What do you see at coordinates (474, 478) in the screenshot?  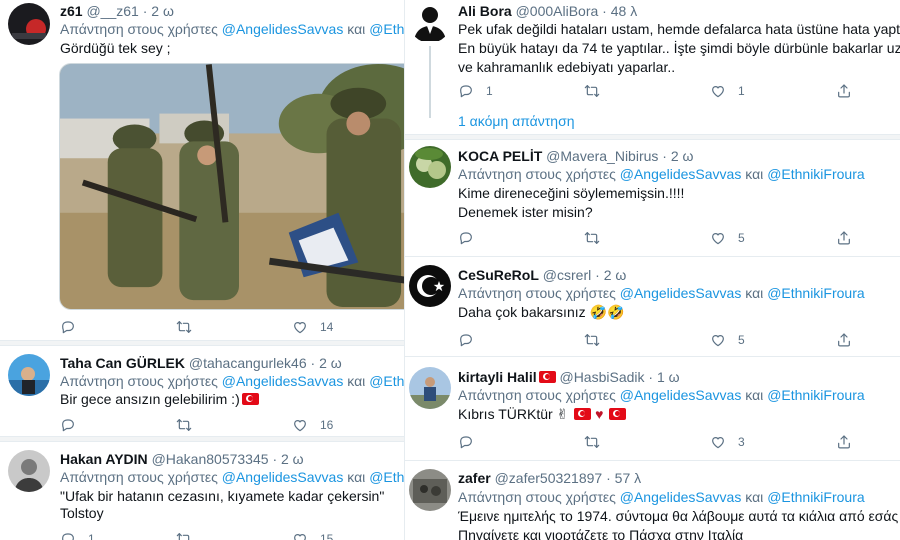 I see `display-name: zafer` at bounding box center [474, 478].